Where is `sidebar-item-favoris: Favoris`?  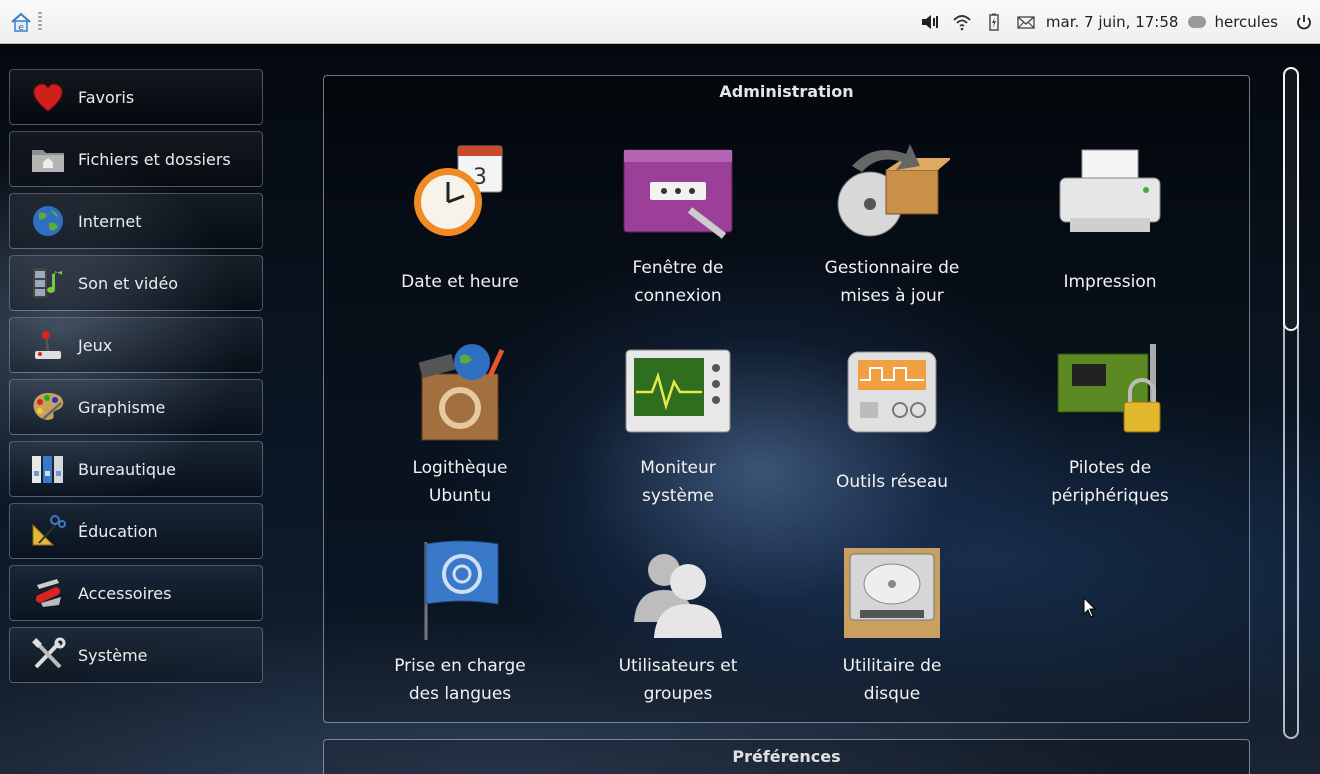
sidebar-item-favoris: Favoris is located at coordinates (136, 97).